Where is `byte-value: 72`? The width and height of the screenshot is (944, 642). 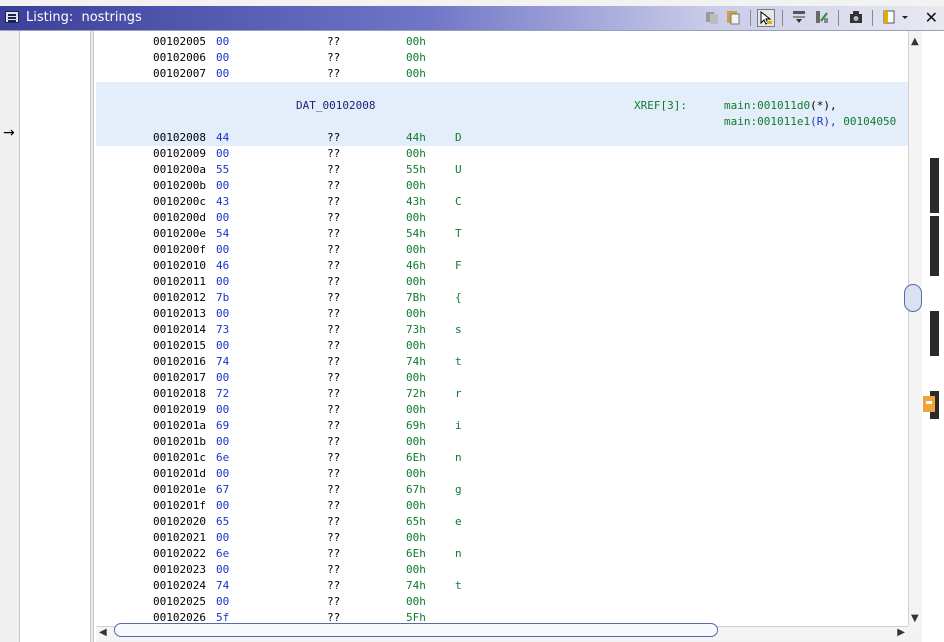
byte-value: 72 is located at coordinates (223, 393).